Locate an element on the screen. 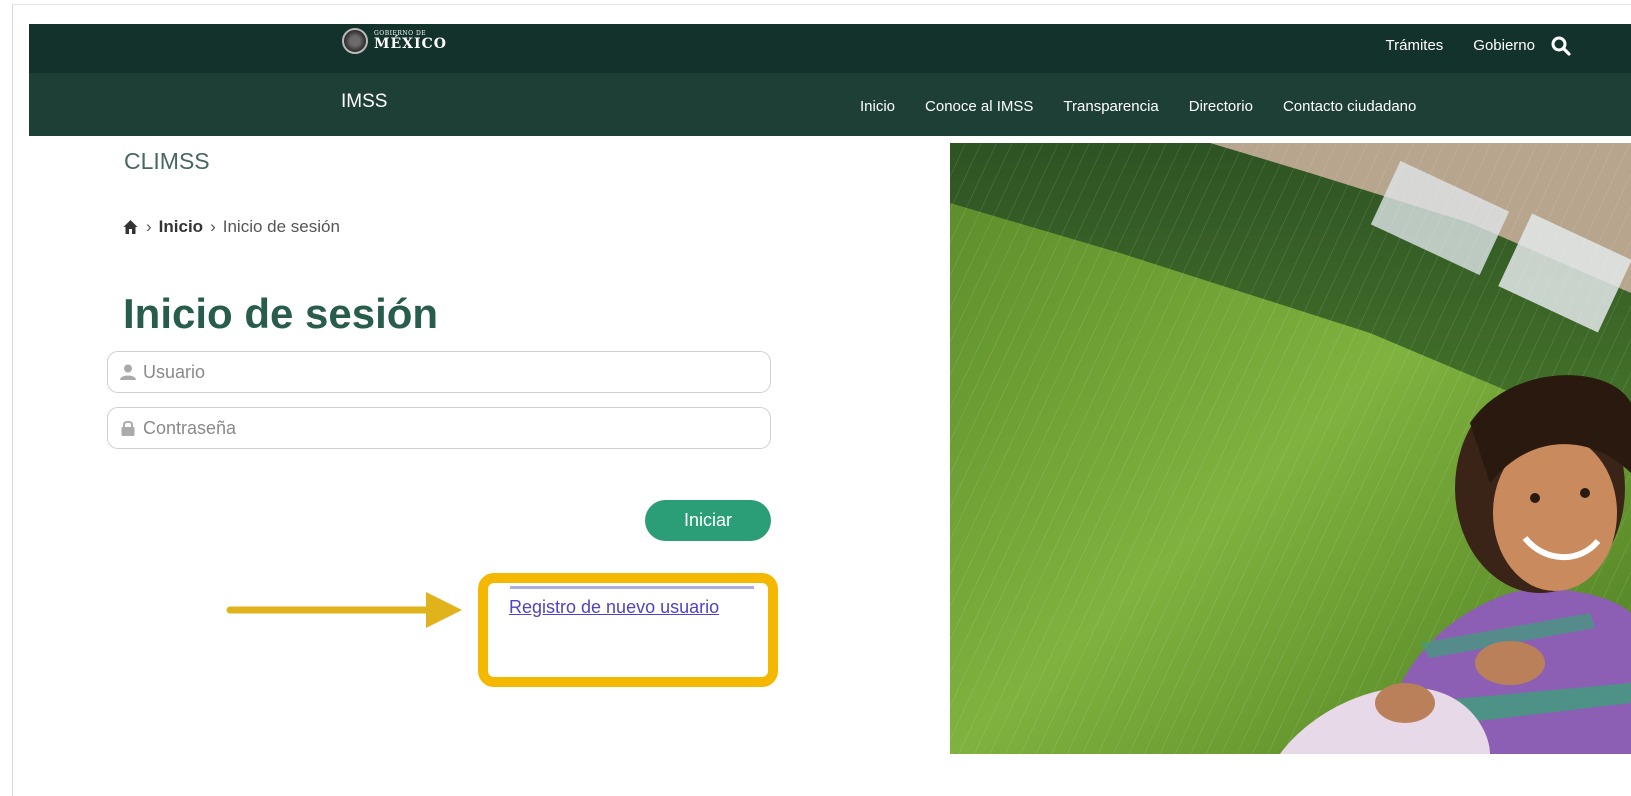  logo-text: GOBIERNO DE MÉXICO is located at coordinates (410, 41).